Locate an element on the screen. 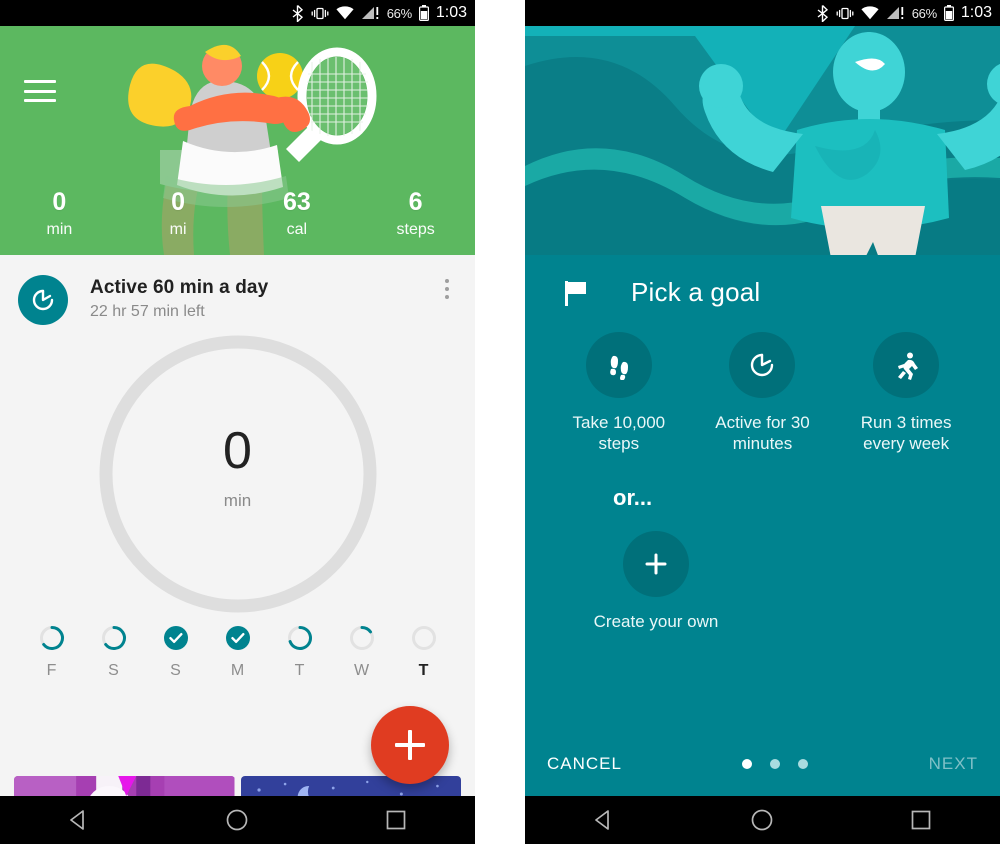 The height and width of the screenshot is (844, 1000). stat-unit: cal is located at coordinates (297, 229).